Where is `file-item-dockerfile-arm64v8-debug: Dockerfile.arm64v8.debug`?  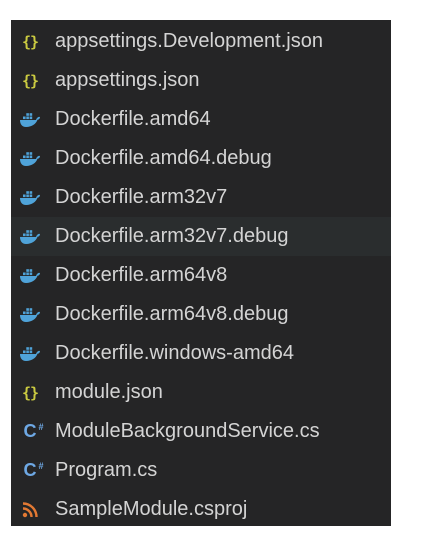 file-item-dockerfile-arm64v8-debug: Dockerfile.arm64v8.debug is located at coordinates (201, 314).